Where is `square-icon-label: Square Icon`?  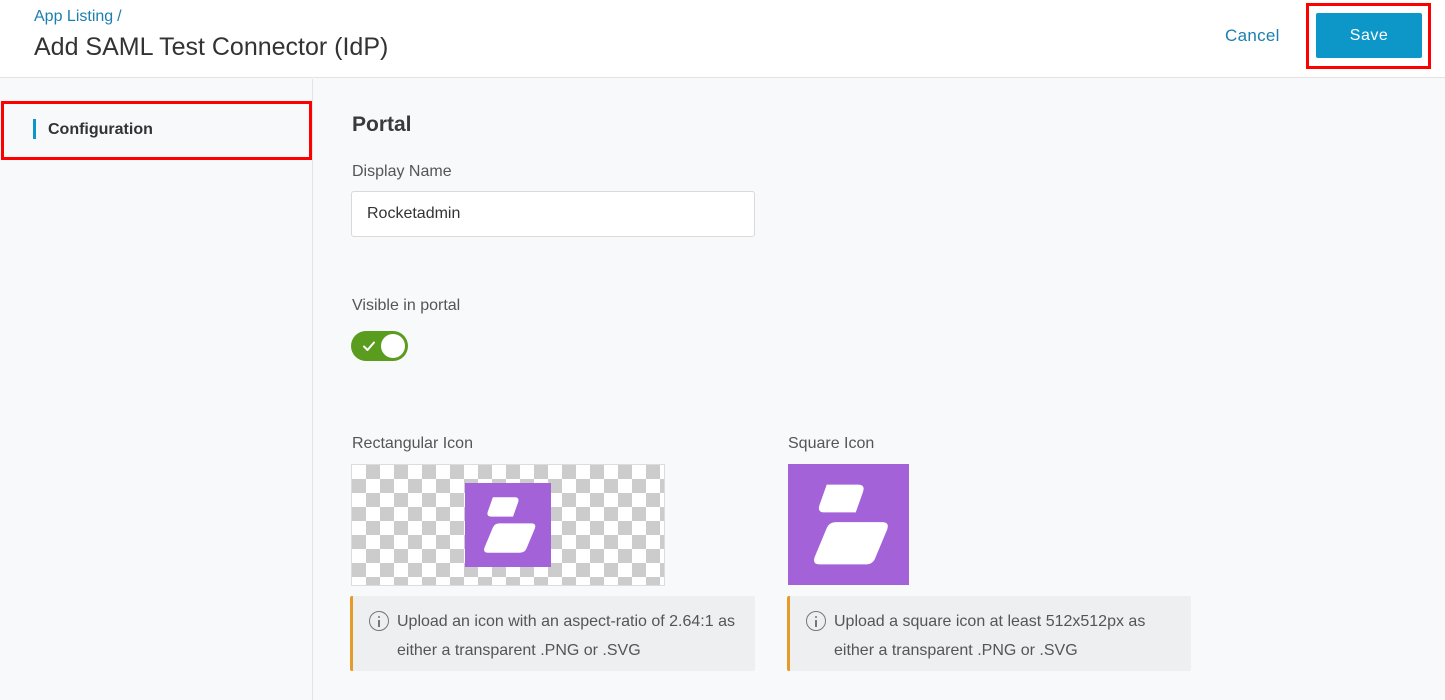
square-icon-label: Square Icon is located at coordinates (831, 443).